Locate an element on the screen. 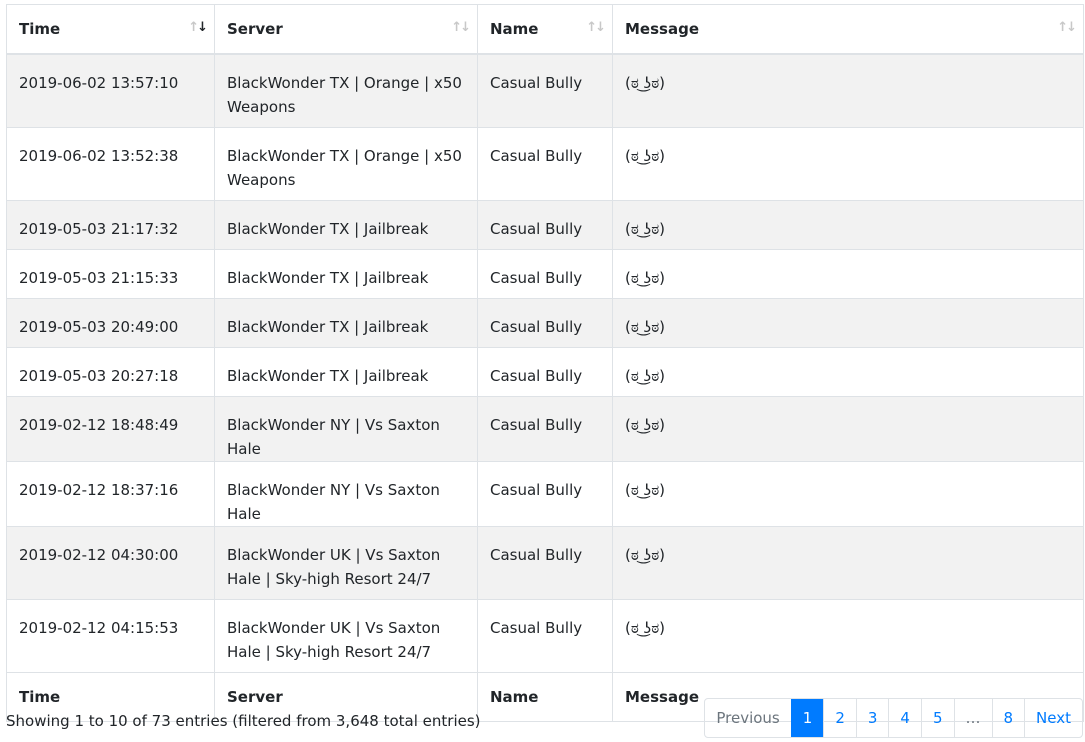  column-header-message: Message ↑↓ is located at coordinates (848, 29).